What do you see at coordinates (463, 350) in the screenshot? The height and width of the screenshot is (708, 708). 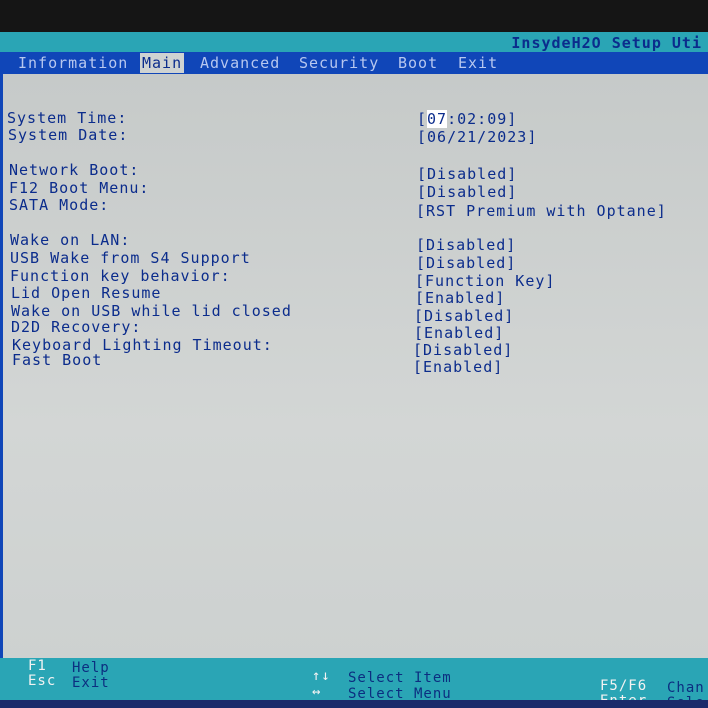 I see `setting-value-keyboard-lighting-timeout: [Disabled]` at bounding box center [463, 350].